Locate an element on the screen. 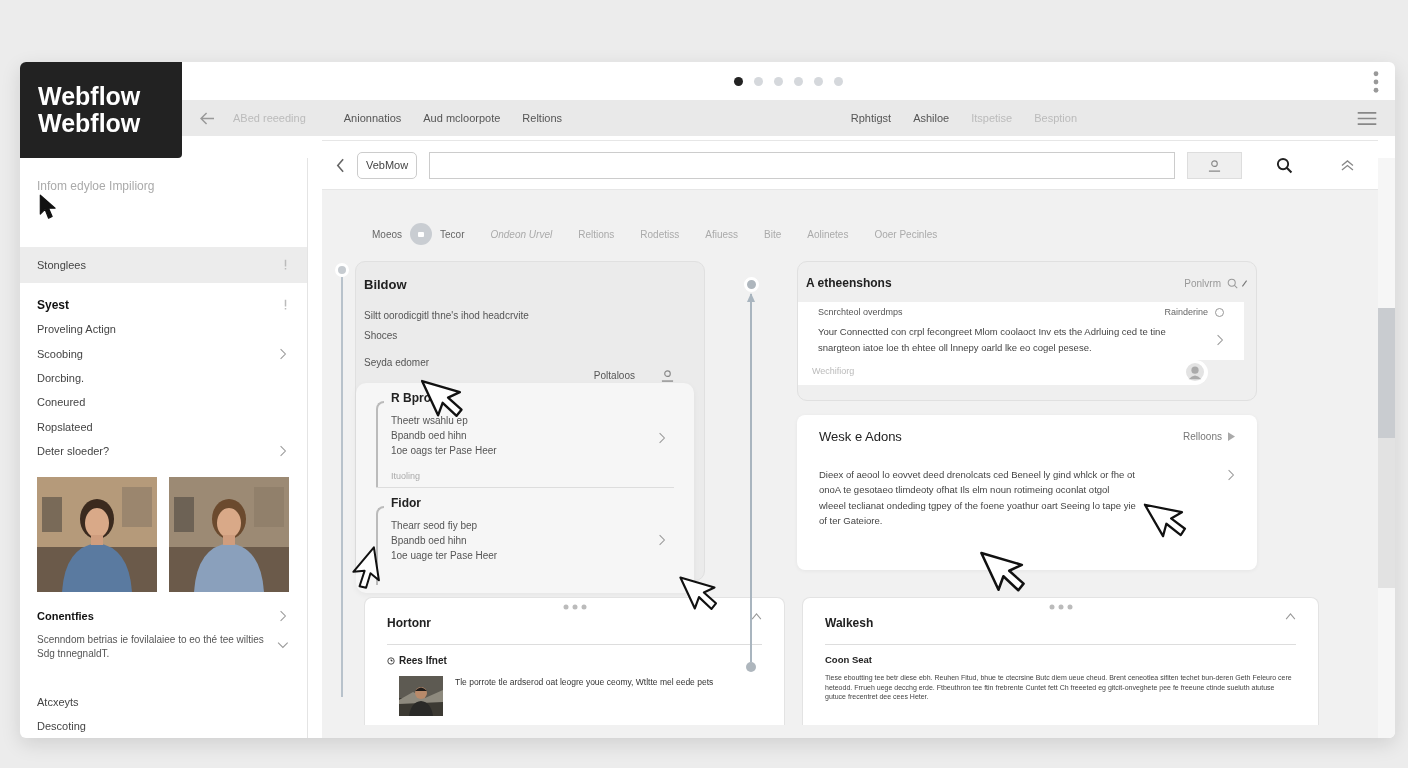  item-title: R Bpro is located at coordinates (411, 398).